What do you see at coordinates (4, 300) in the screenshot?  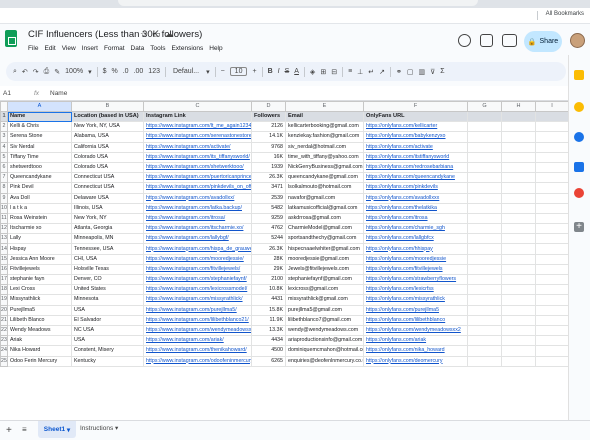 I see `row-number: 19` at bounding box center [4, 300].